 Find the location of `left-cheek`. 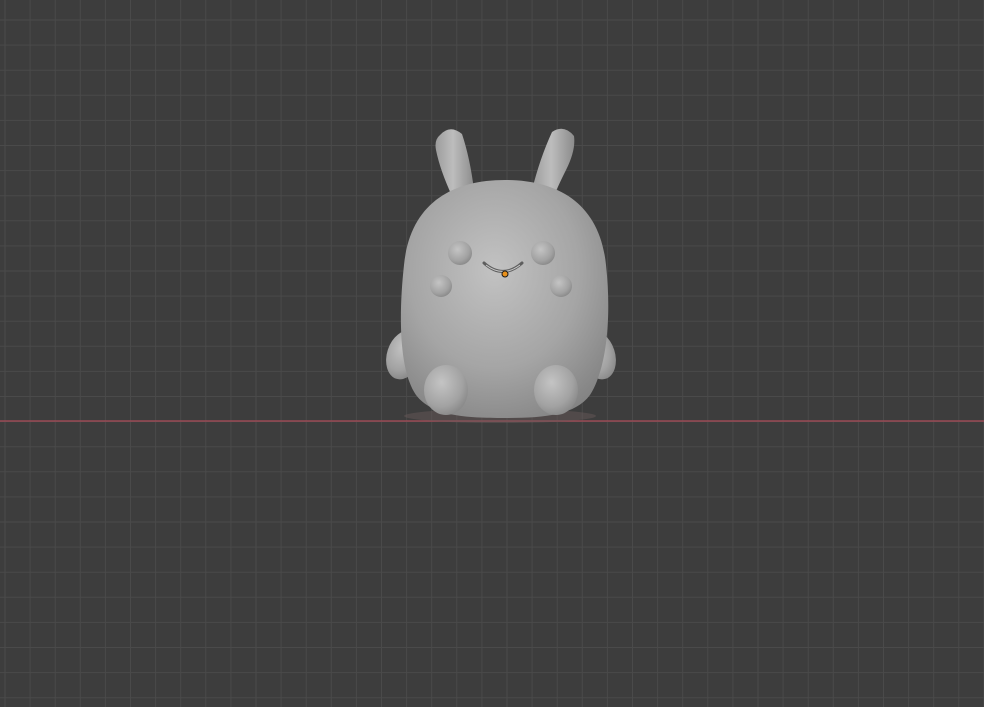

left-cheek is located at coordinates (441, 286).